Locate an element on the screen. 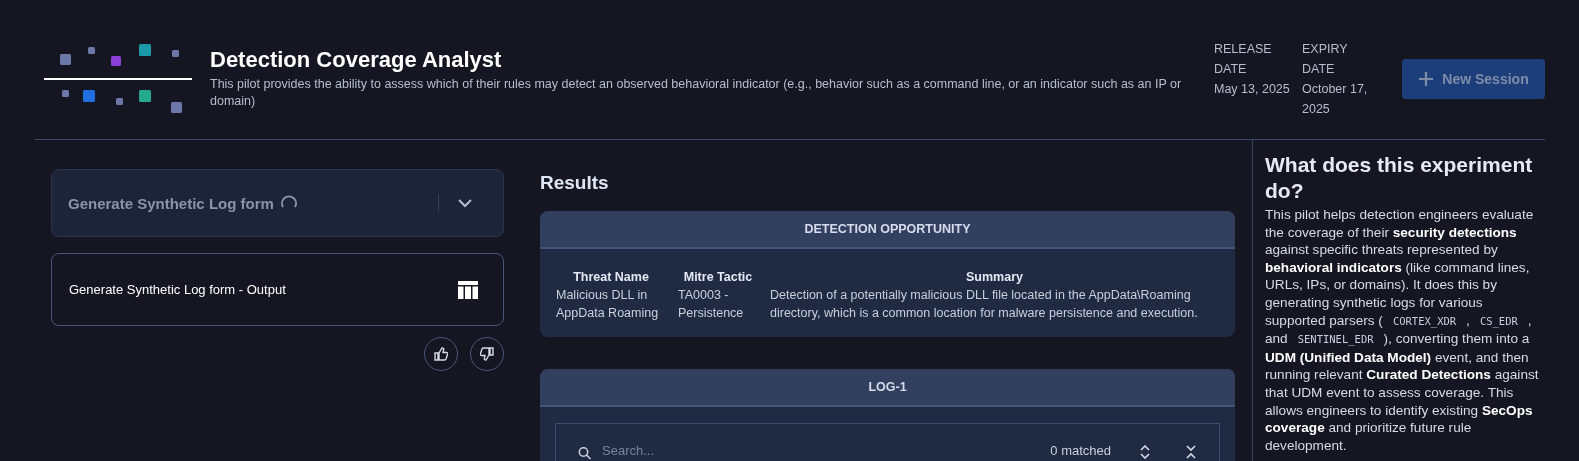  output-title: Generate Synthetic Log form - Output is located at coordinates (177, 289).